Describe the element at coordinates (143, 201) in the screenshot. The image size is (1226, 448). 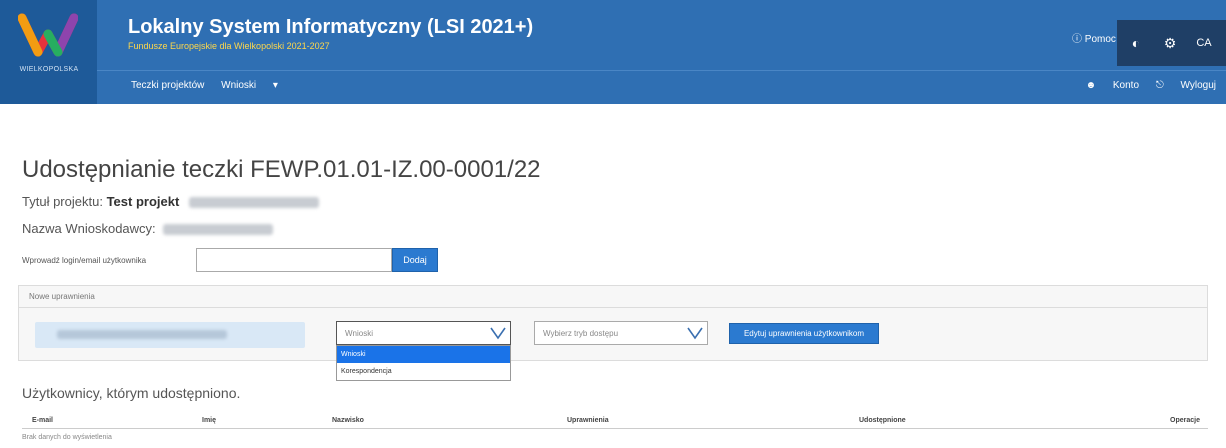
I see `project-title-value: Test projekt` at that location.